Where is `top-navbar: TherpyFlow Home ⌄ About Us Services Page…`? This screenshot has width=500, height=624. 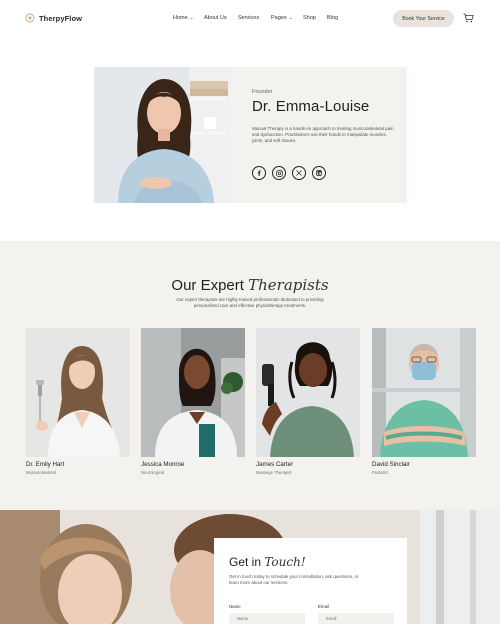 top-navbar: TherpyFlow Home ⌄ About Us Services Page… is located at coordinates (250, 19).